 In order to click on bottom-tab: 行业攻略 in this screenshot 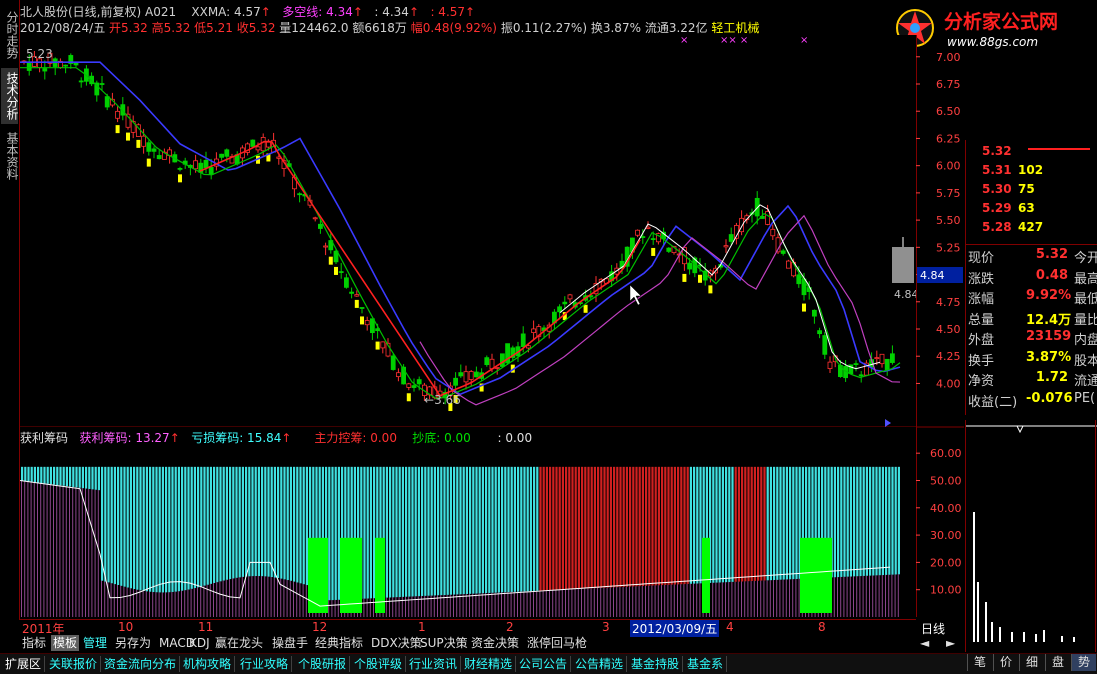, I will do `click(265, 664)`.